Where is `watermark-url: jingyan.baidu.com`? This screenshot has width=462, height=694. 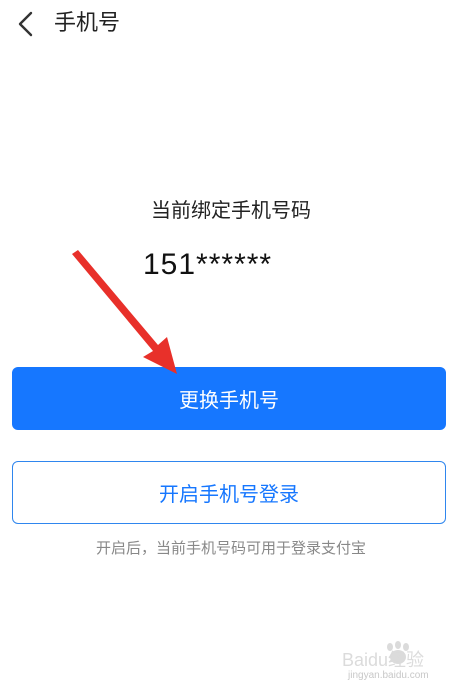
watermark-url: jingyan.baidu.com is located at coordinates (388, 675).